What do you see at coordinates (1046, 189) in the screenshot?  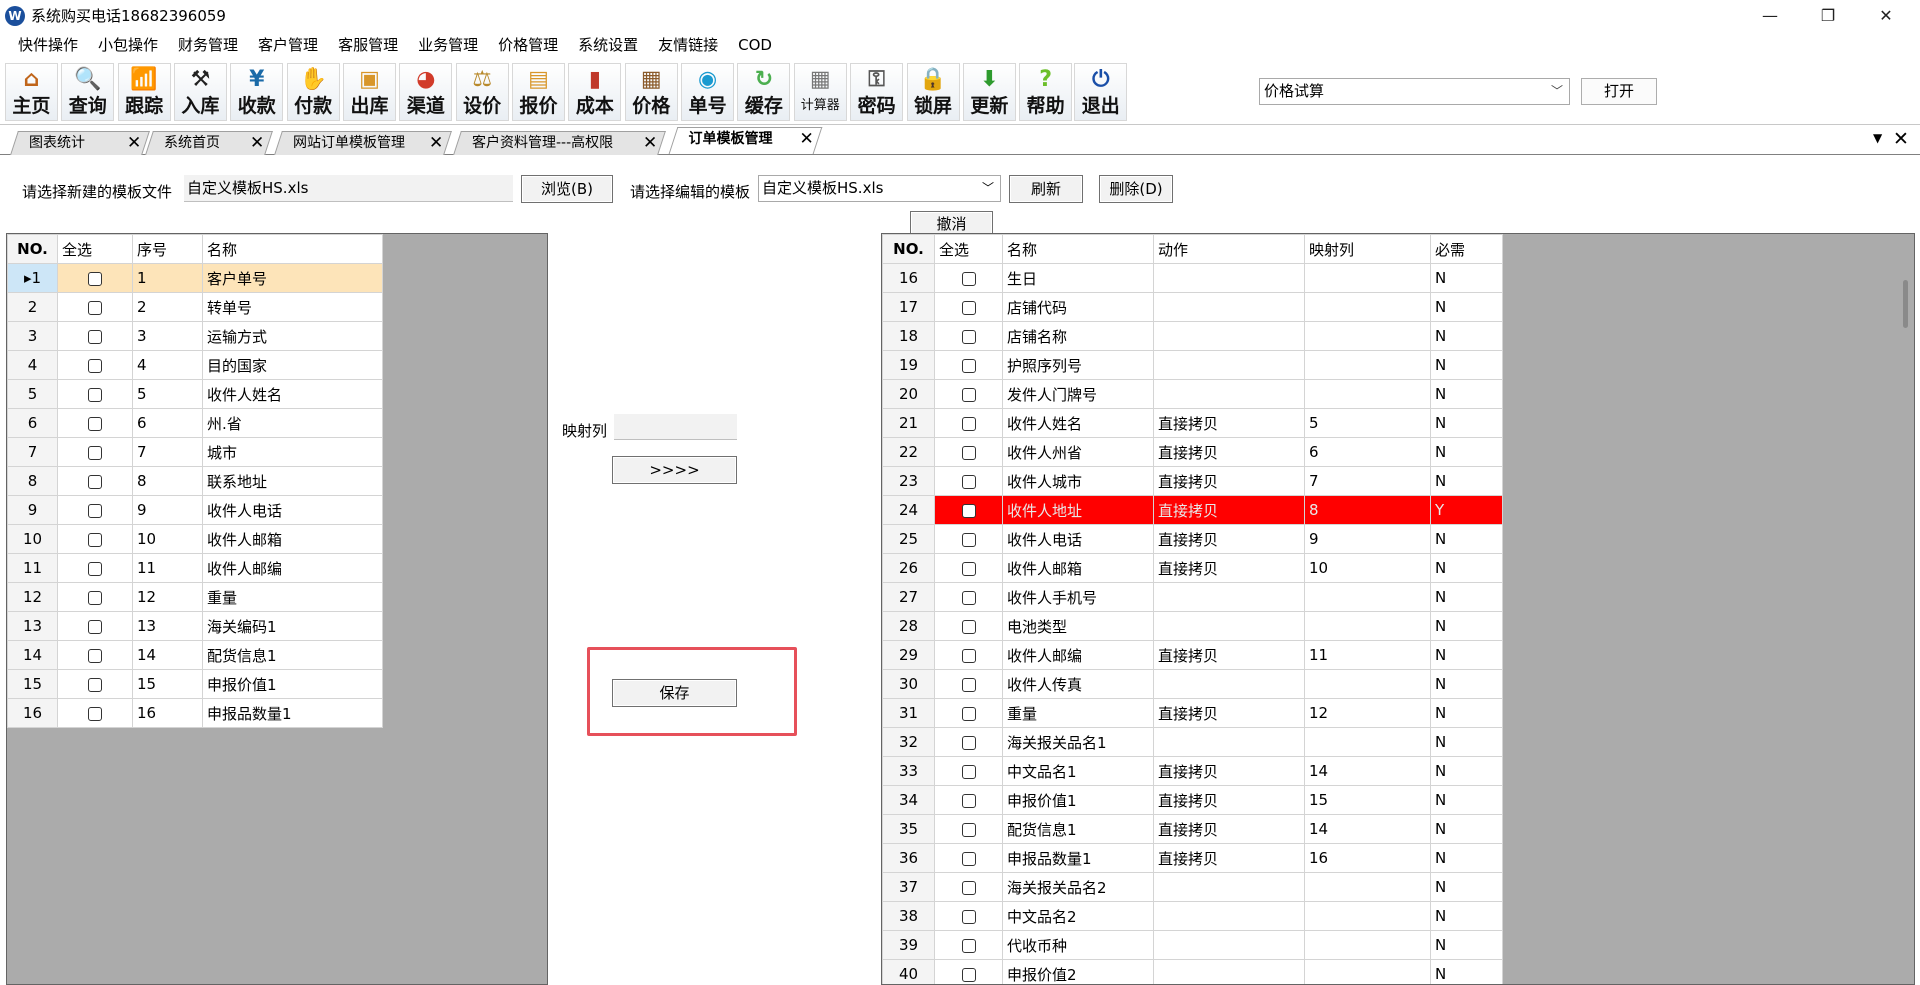 I see `refresh-button: 刷新` at bounding box center [1046, 189].